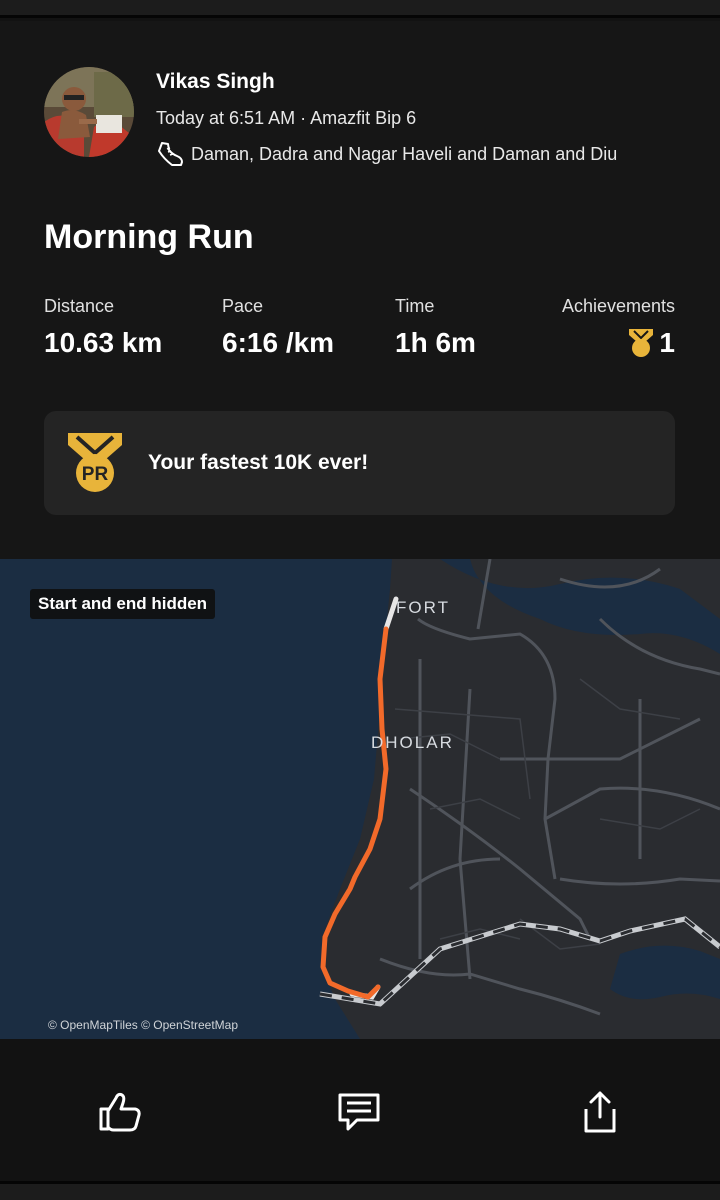  I want to click on avatar, so click(89, 112).